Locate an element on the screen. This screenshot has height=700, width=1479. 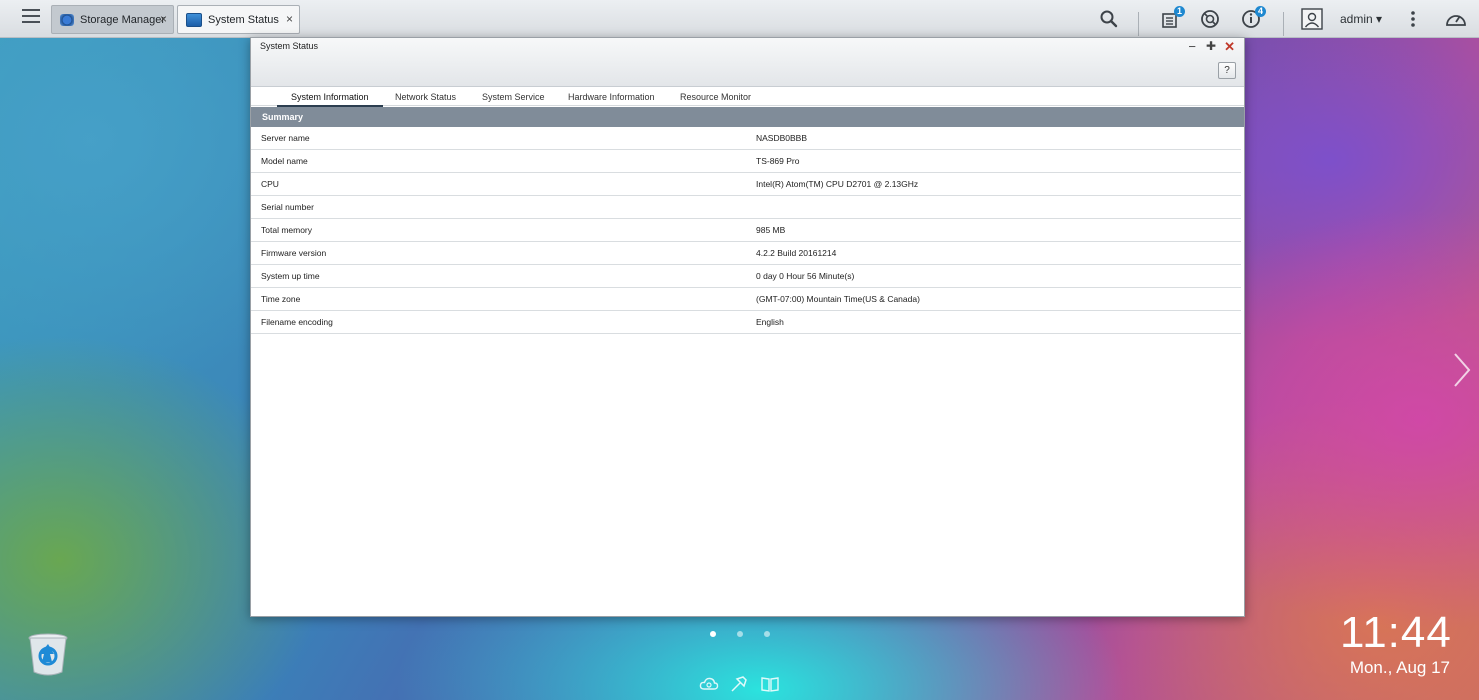
table-row: Filename encoding English is located at coordinates (746, 322).